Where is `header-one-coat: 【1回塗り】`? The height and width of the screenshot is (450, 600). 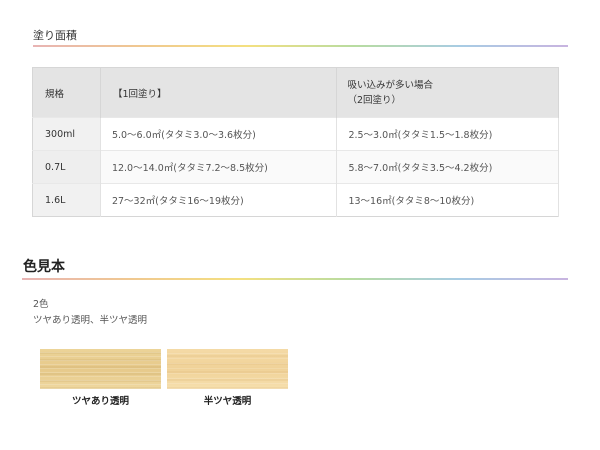
header-one-coat: 【1回塗り】 is located at coordinates (219, 92).